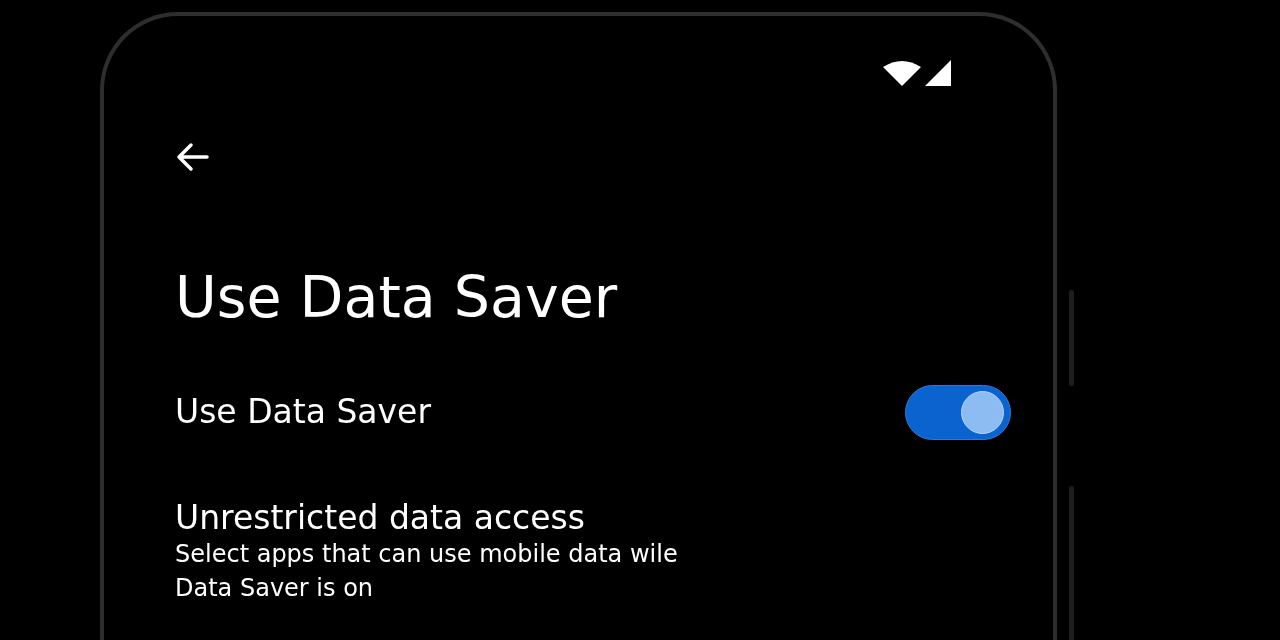 This screenshot has width=1280, height=640. What do you see at coordinates (427, 572) in the screenshot?
I see `setting-summary: Select apps that can use mobile data wile Data Saver is on` at bounding box center [427, 572].